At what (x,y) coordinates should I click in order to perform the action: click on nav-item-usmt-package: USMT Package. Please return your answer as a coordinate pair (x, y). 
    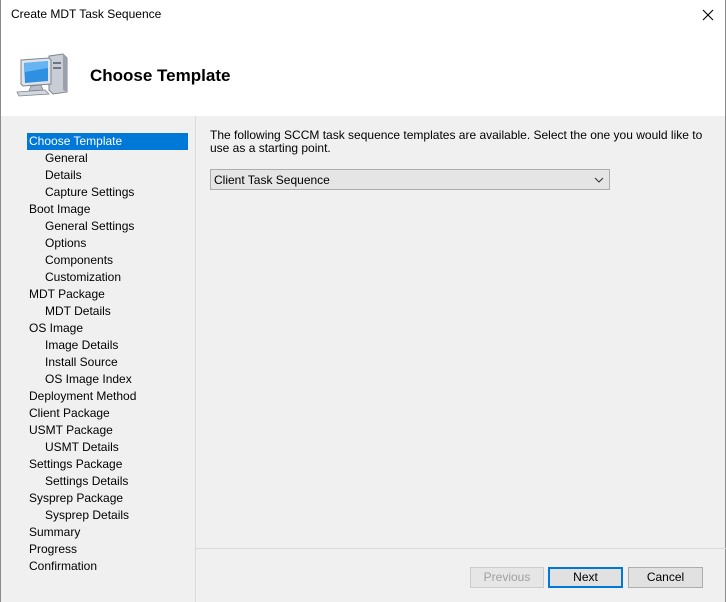
    Looking at the image, I should click on (108, 430).